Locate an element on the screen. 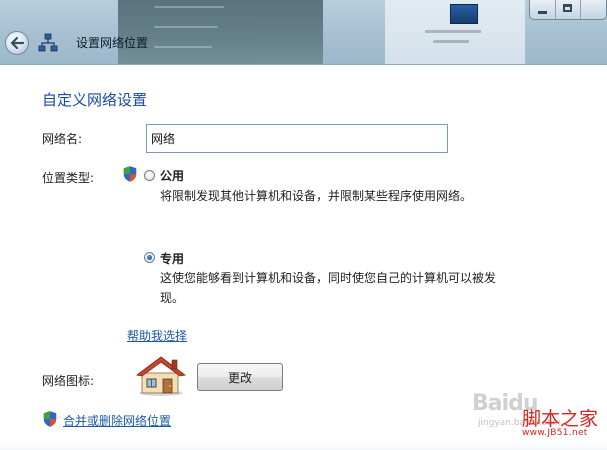  arrow-left-icon is located at coordinates (17, 43).